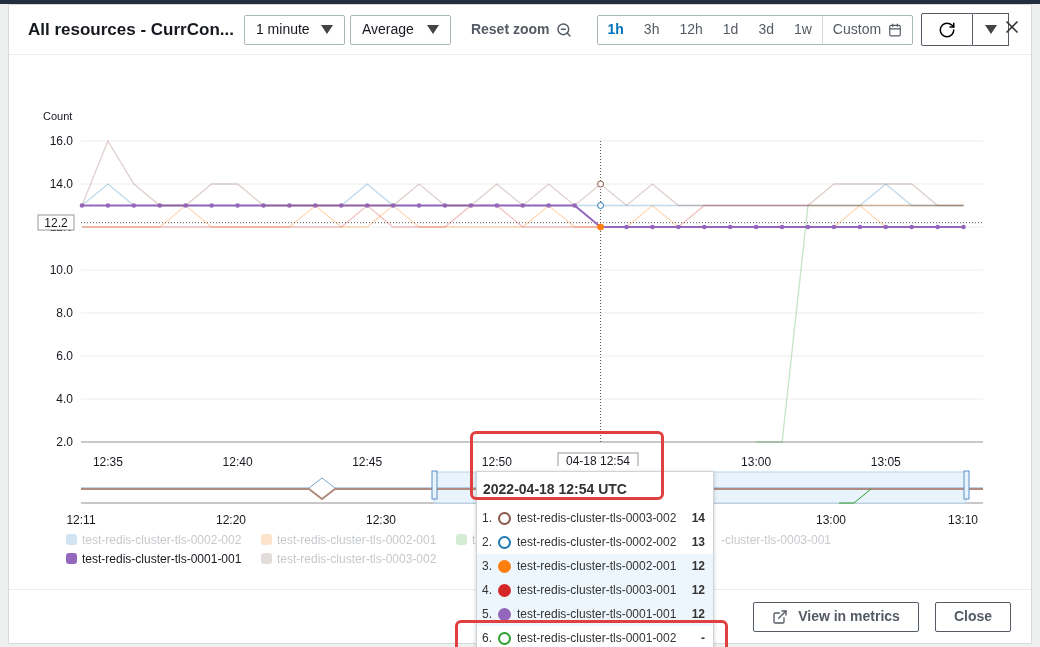 The width and height of the screenshot is (1040, 647). I want to click on statistic-select: Average, so click(400, 29).